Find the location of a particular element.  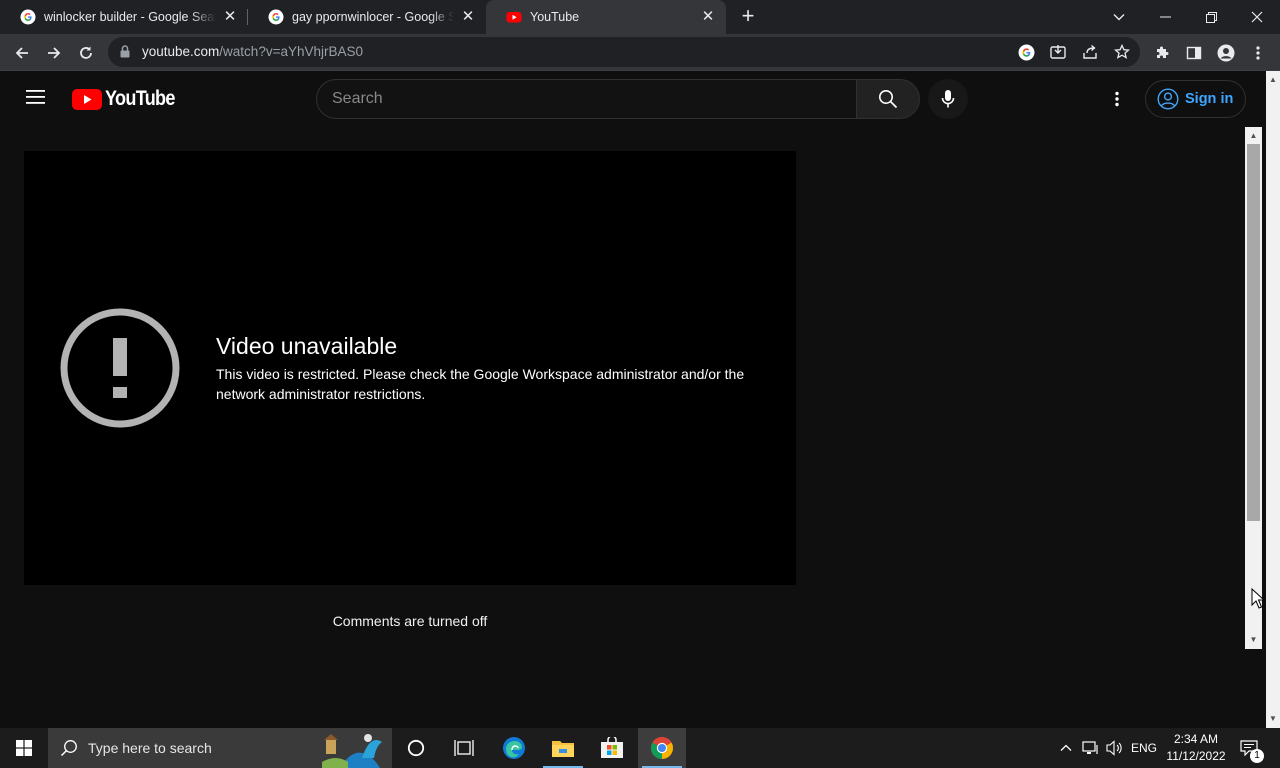

clock-button: 2:34 AM 11/12/2022 is located at coordinates (1196, 748).